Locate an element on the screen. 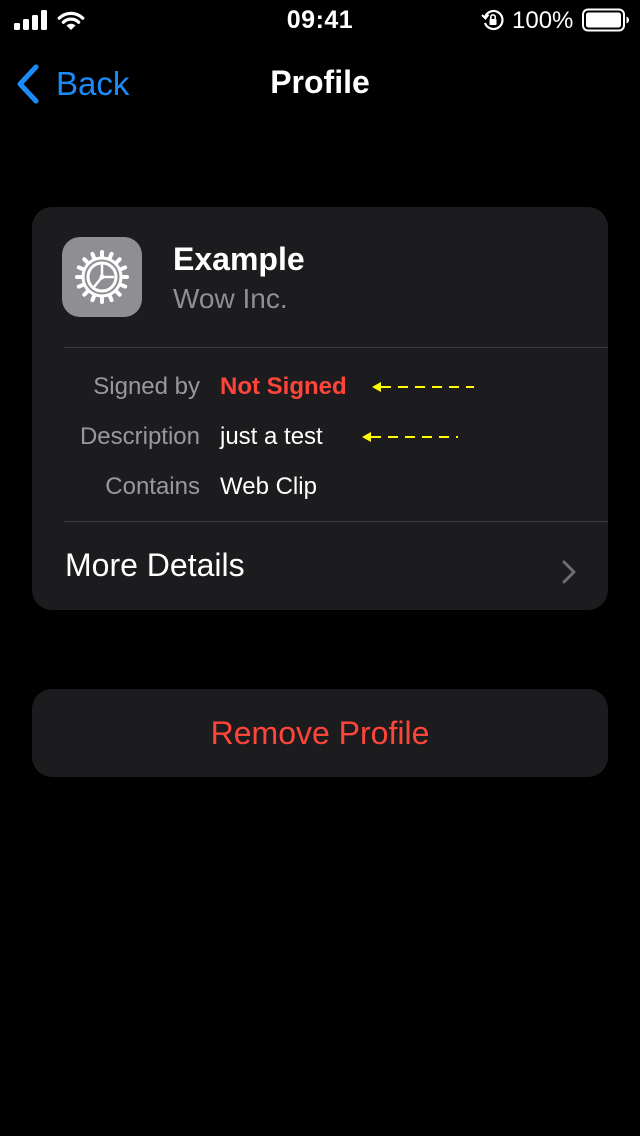 The height and width of the screenshot is (1136, 640). status-bar: 09:41 100% is located at coordinates (320, 20).